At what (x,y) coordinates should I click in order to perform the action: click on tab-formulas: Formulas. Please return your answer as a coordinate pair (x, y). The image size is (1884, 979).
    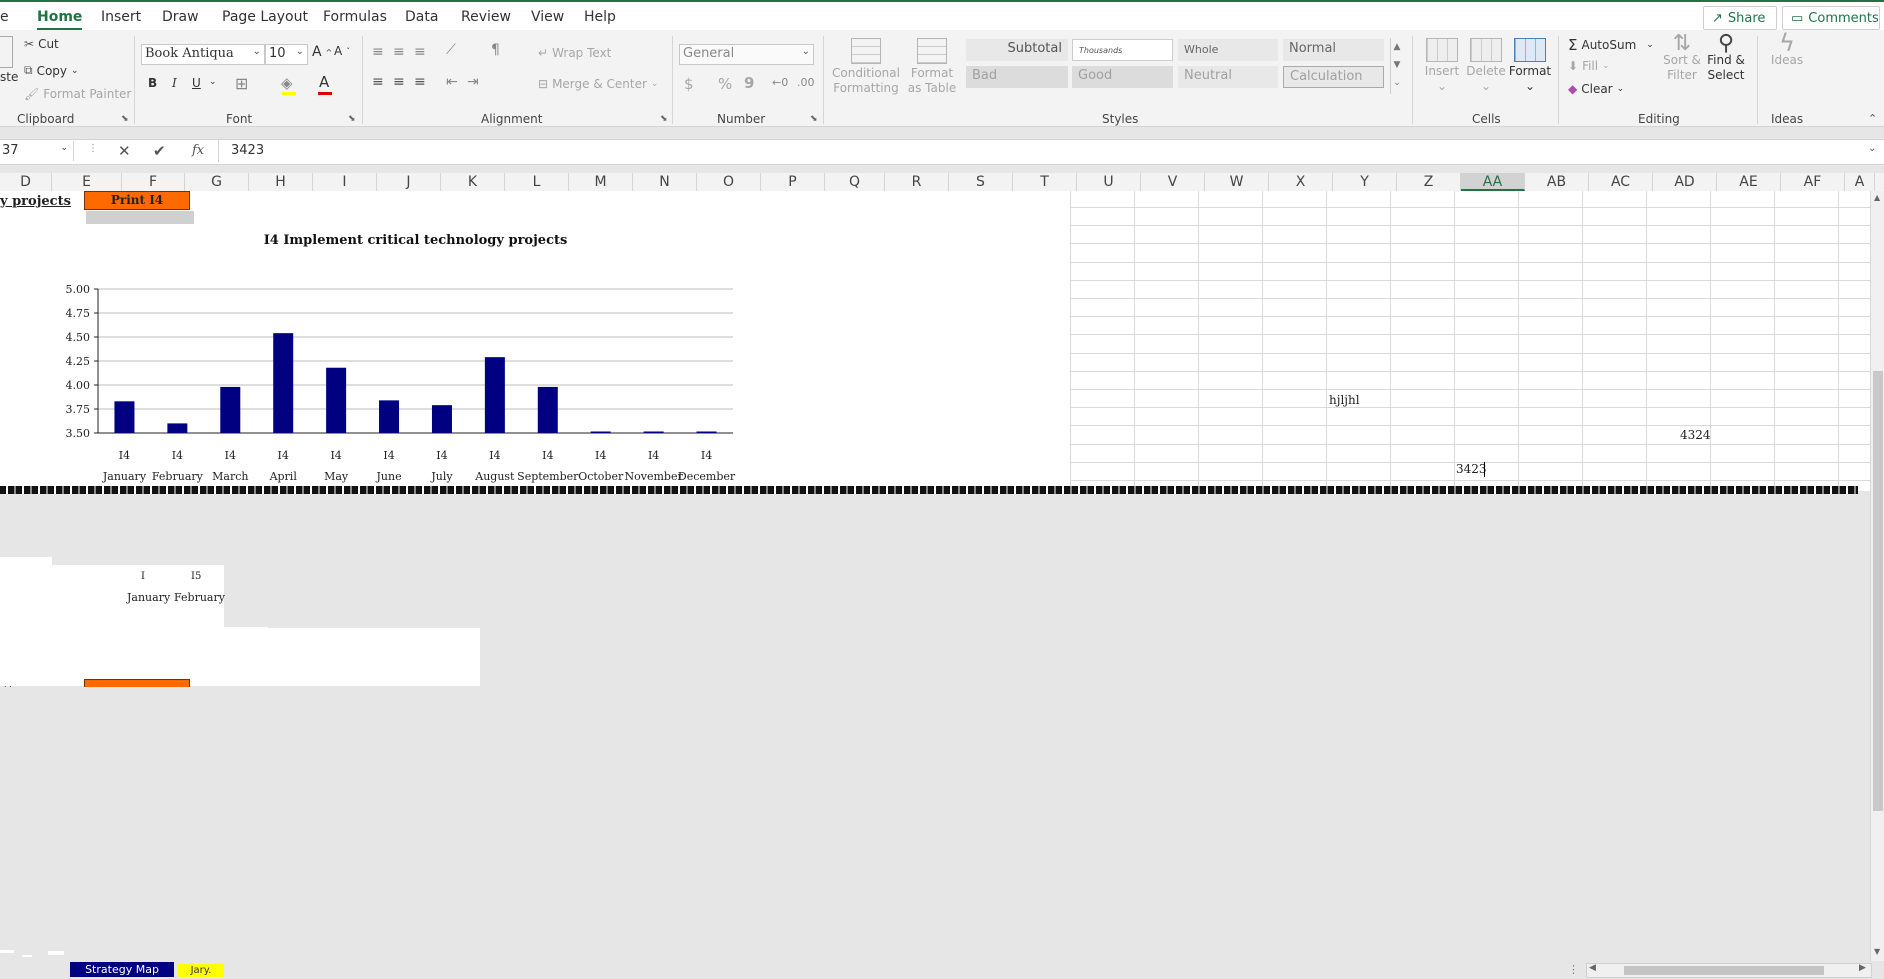
    Looking at the image, I should click on (355, 17).